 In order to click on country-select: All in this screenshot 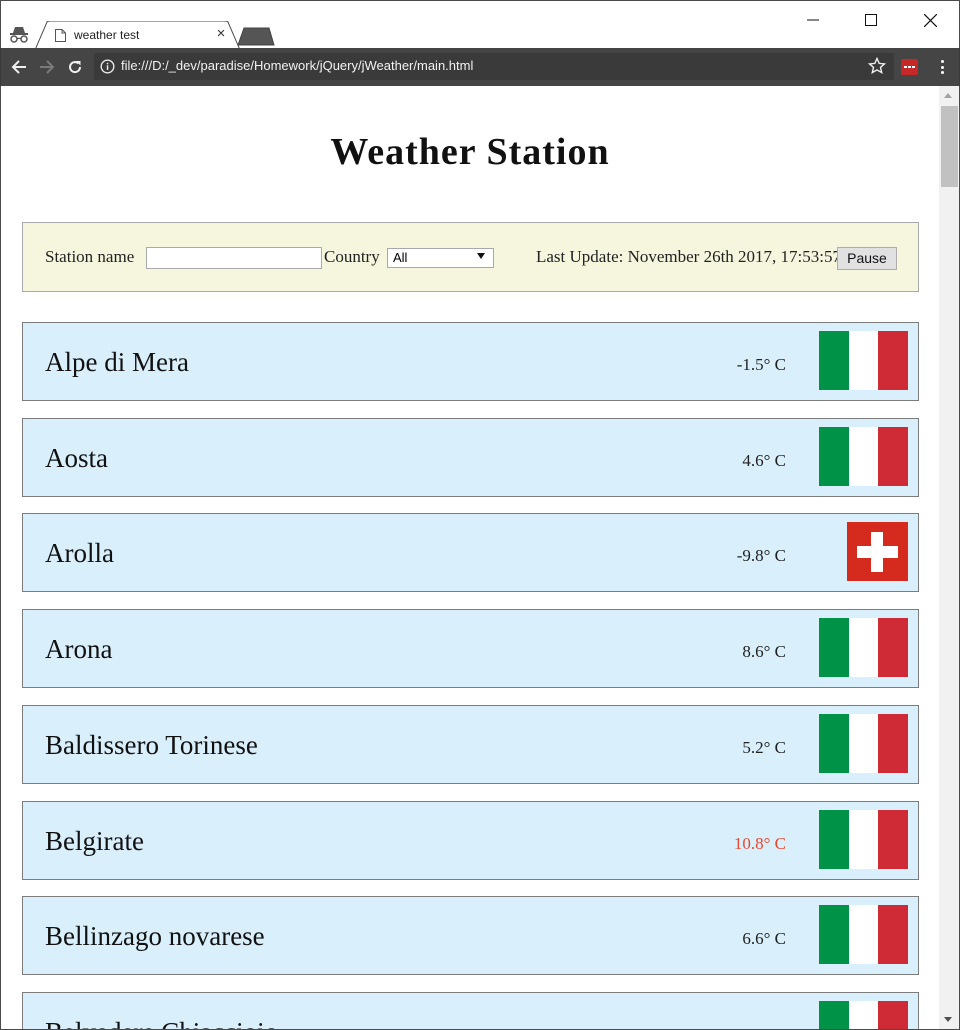, I will do `click(440, 258)`.